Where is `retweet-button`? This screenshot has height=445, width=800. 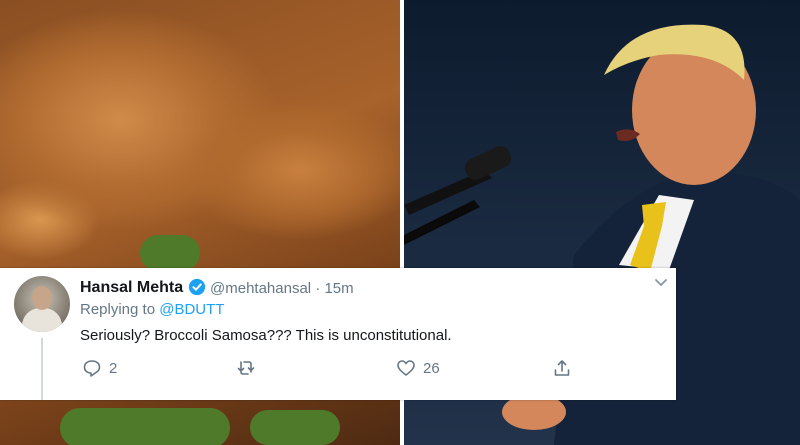 retweet-button is located at coordinates (249, 368).